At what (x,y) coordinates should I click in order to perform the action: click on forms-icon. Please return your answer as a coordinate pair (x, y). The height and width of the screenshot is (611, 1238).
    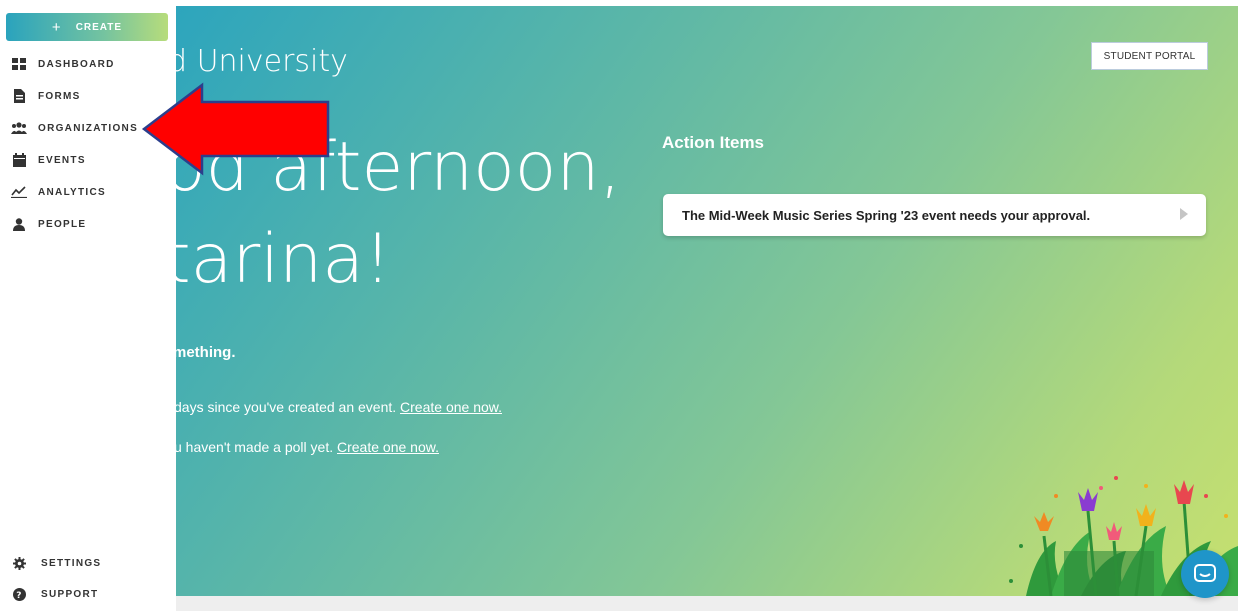
    Looking at the image, I should click on (19, 96).